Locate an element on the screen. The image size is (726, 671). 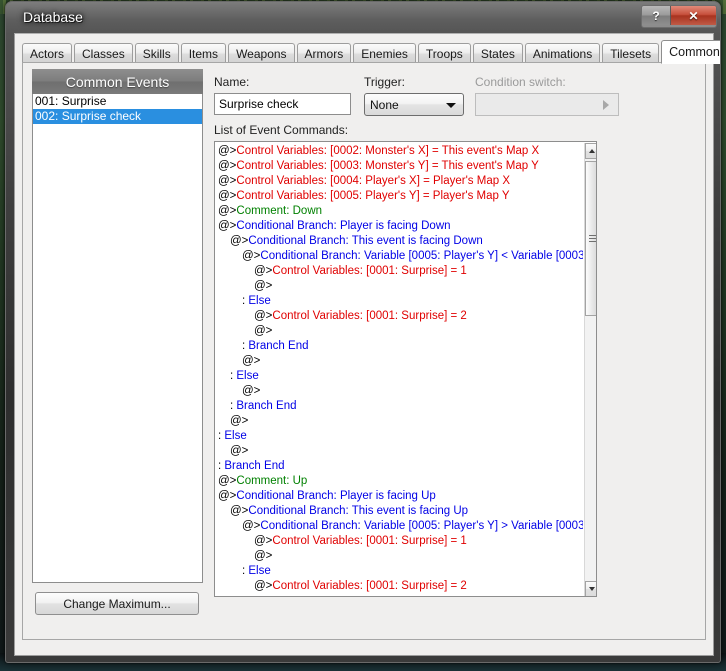
tab-states: States is located at coordinates (497, 53).